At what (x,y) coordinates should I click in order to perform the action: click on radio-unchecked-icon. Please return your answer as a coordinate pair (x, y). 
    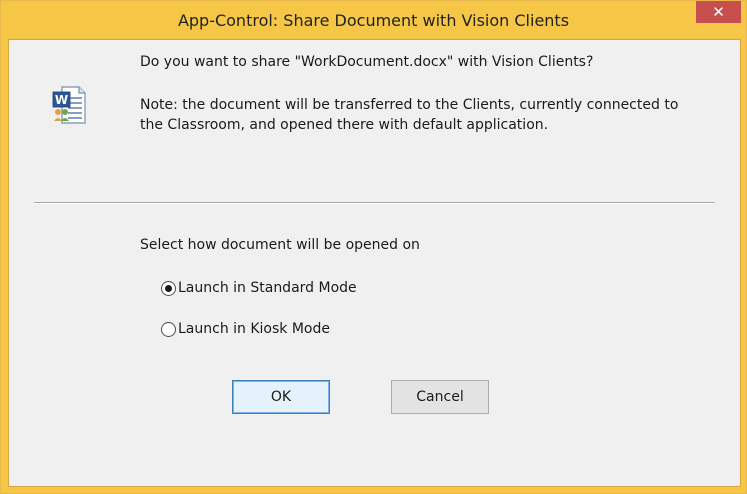
    Looking at the image, I should click on (168, 329).